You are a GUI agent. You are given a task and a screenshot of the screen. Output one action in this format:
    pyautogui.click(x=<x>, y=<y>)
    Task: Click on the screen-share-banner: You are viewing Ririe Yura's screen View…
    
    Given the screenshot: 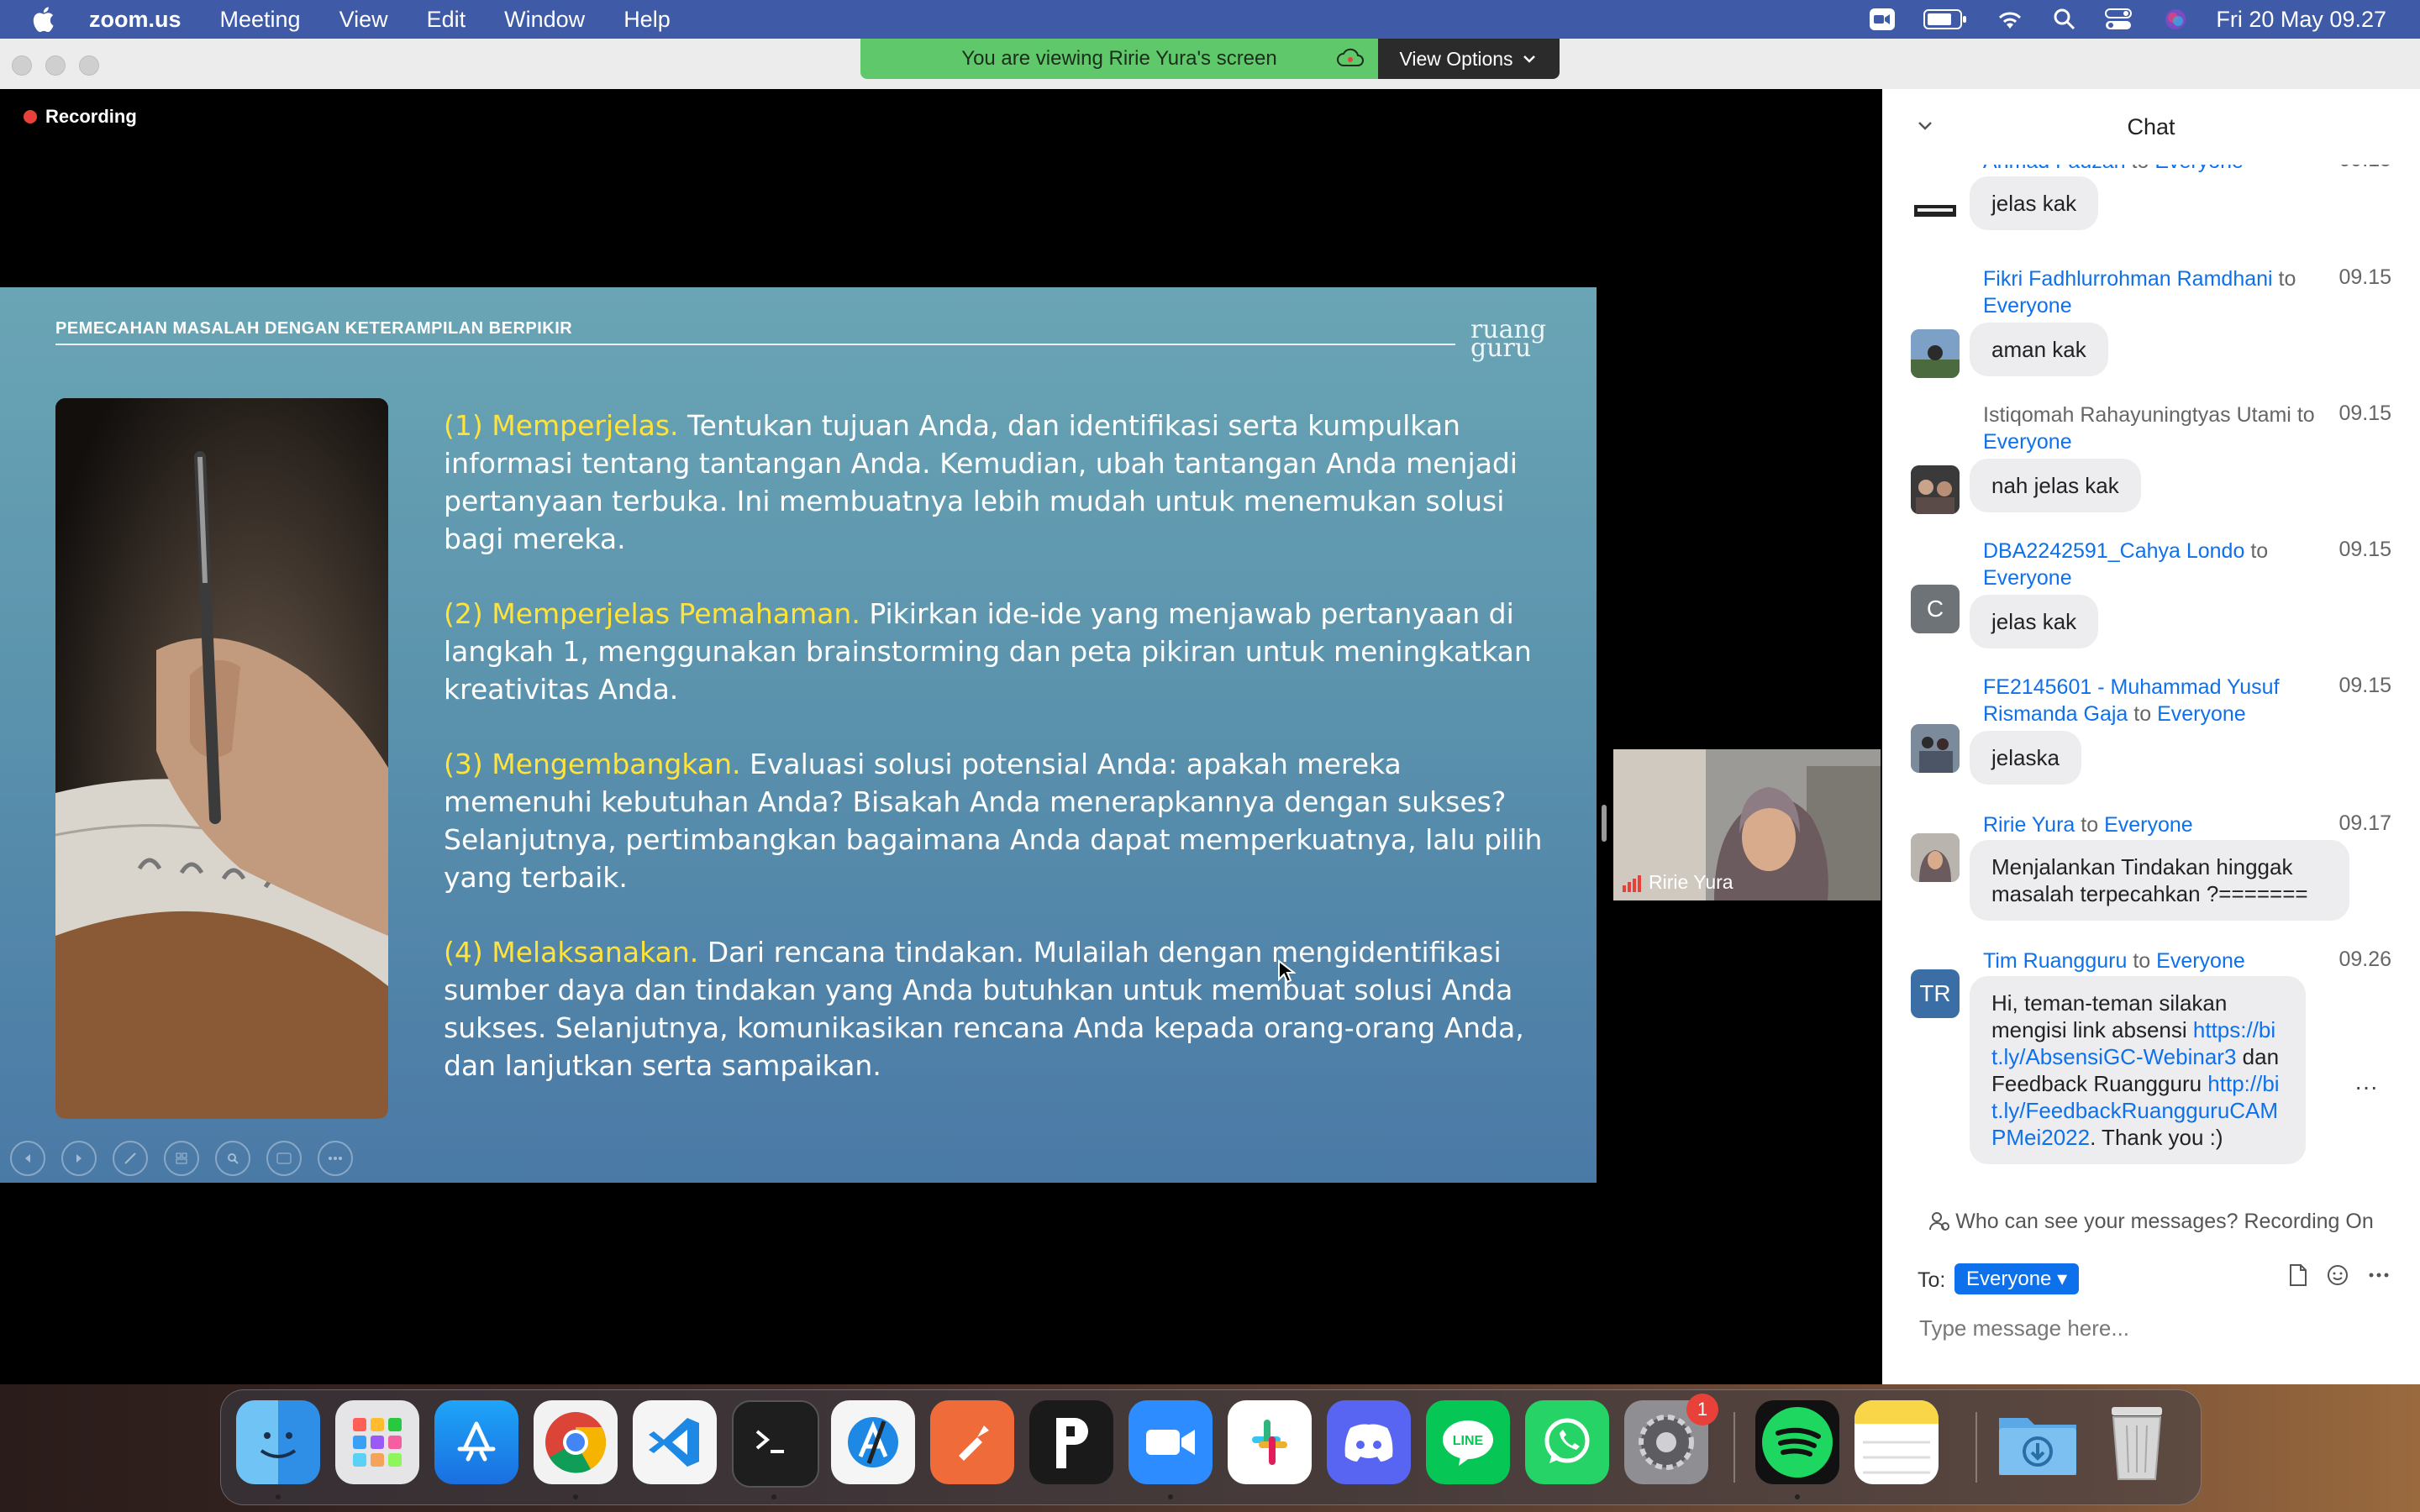 What is the action you would take?
    pyautogui.click(x=1210, y=59)
    